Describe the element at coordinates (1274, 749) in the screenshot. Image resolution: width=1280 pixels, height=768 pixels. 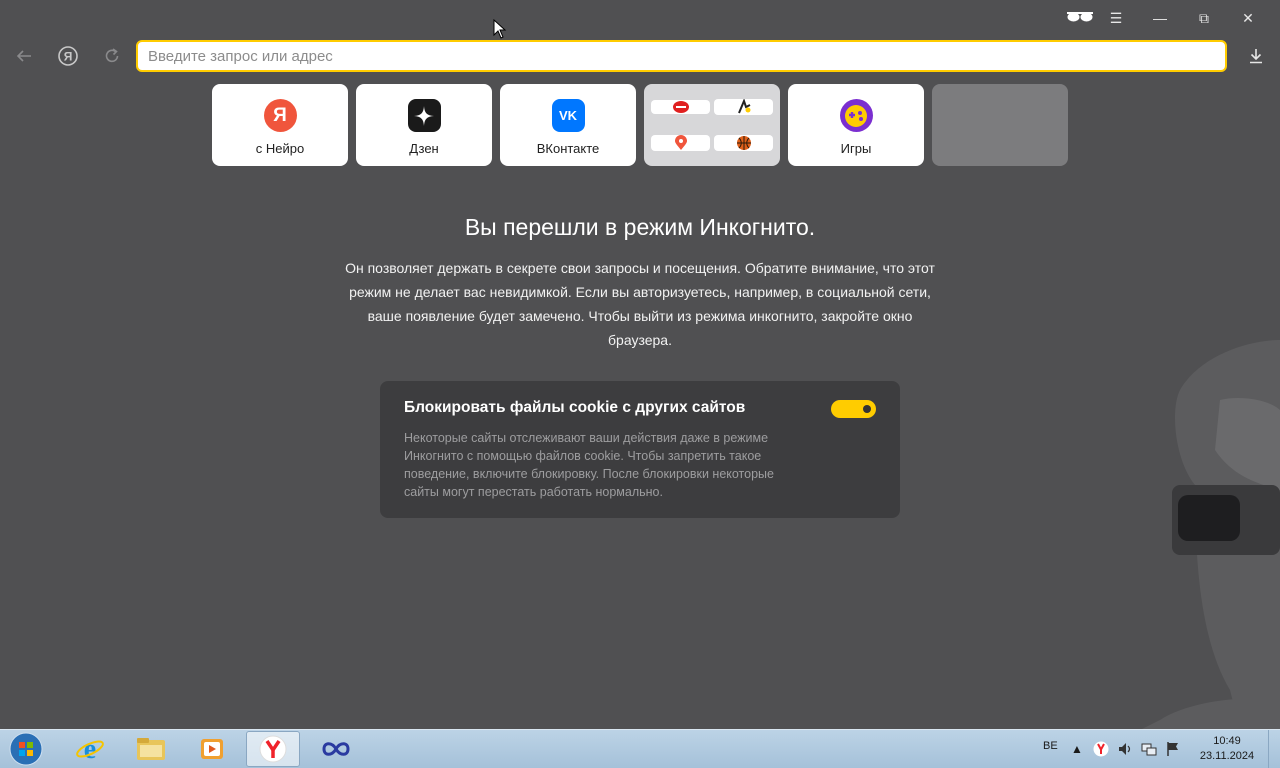
I see `show-desktop-button` at that location.